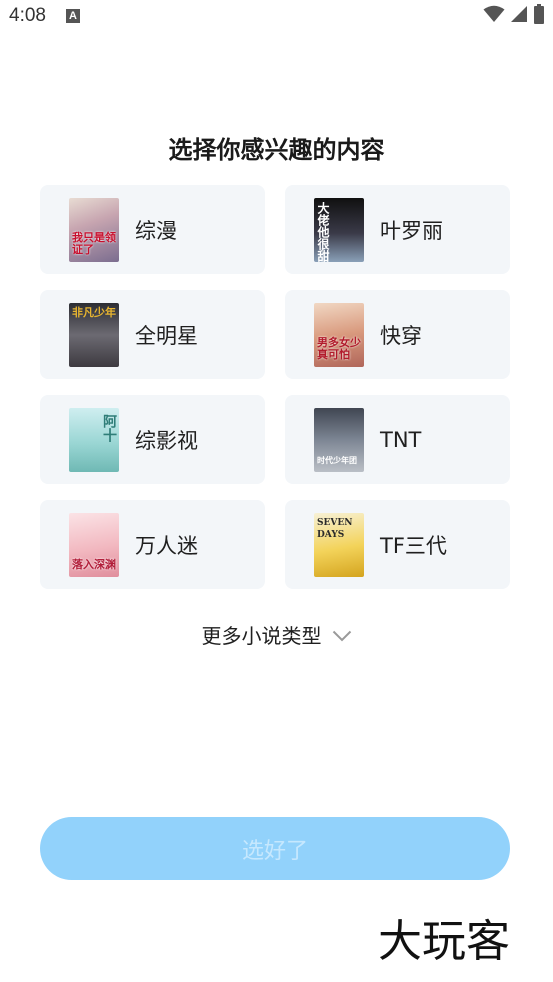 Image resolution: width=553 pixels, height=982 pixels. Describe the element at coordinates (275, 848) in the screenshot. I see `confirm-selection-button: 选好了` at that location.